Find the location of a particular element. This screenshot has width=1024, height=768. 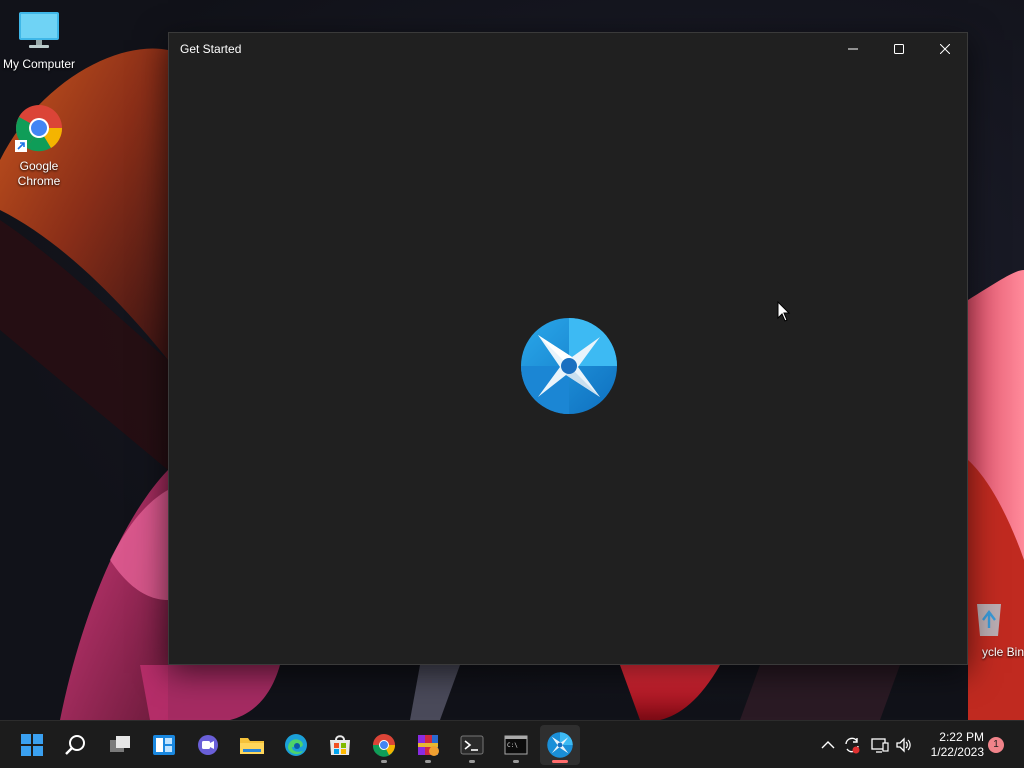

volume-icon is located at coordinates (903, 745).